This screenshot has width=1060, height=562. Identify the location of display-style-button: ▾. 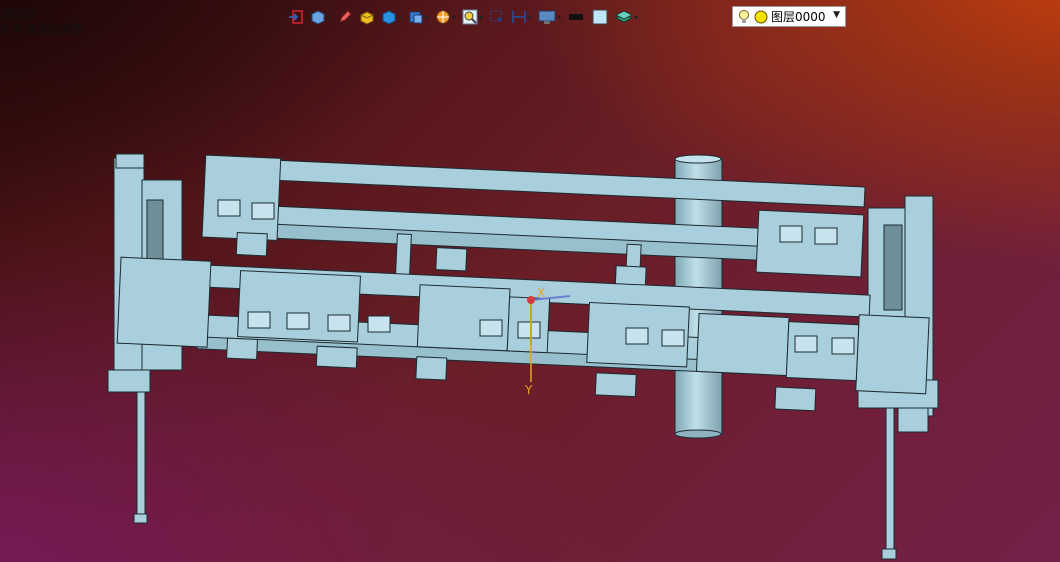
(391, 17).